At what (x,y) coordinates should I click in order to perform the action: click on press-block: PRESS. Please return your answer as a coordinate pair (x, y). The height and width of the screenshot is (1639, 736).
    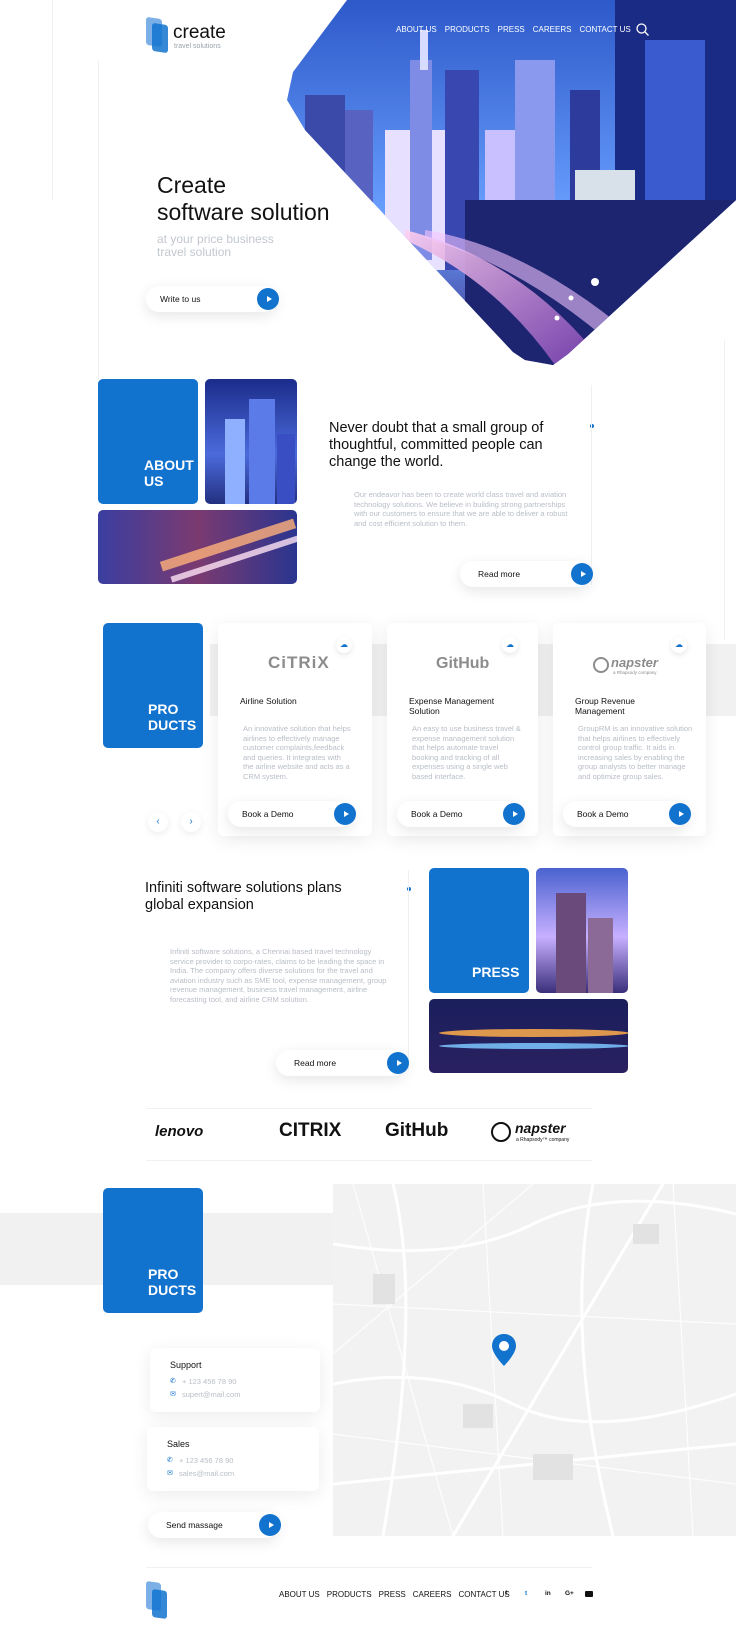
    Looking at the image, I should click on (479, 930).